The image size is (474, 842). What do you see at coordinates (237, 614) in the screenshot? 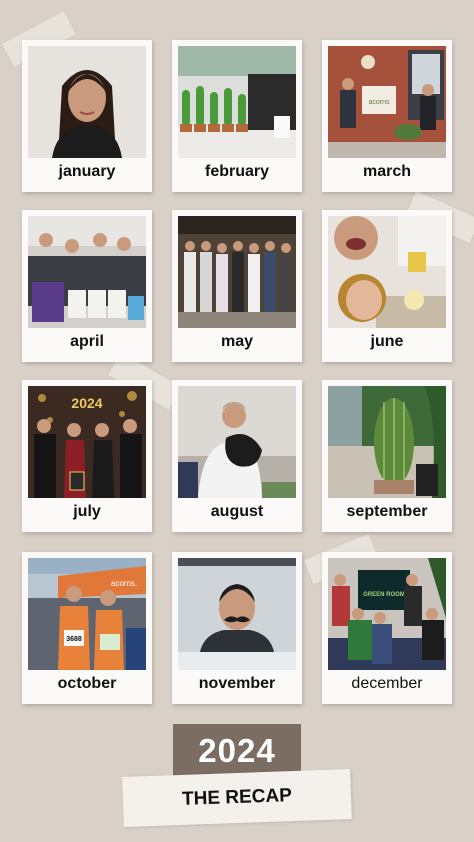
I see `photo-november` at bounding box center [237, 614].